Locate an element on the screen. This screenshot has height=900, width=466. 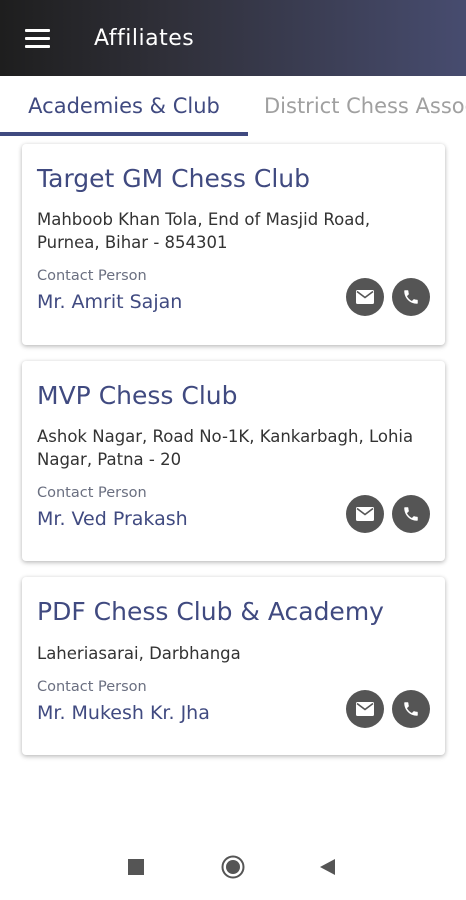
square-recents-icon is located at coordinates (136, 867).